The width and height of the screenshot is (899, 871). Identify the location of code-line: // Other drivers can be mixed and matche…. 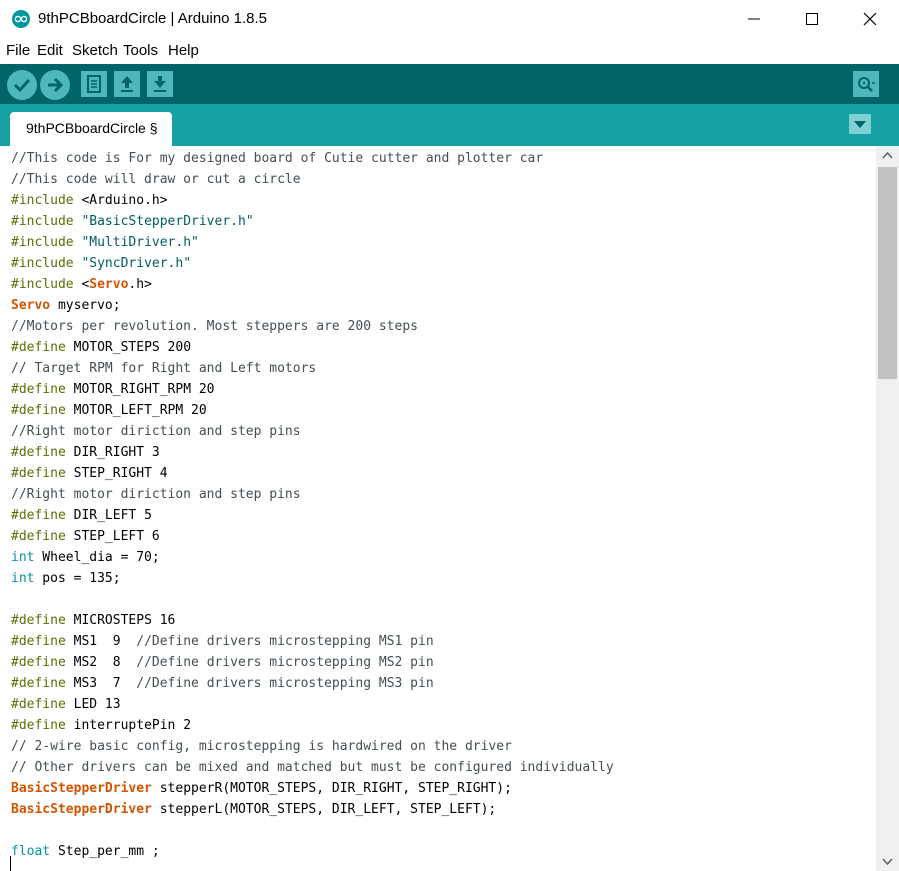
(312, 767).